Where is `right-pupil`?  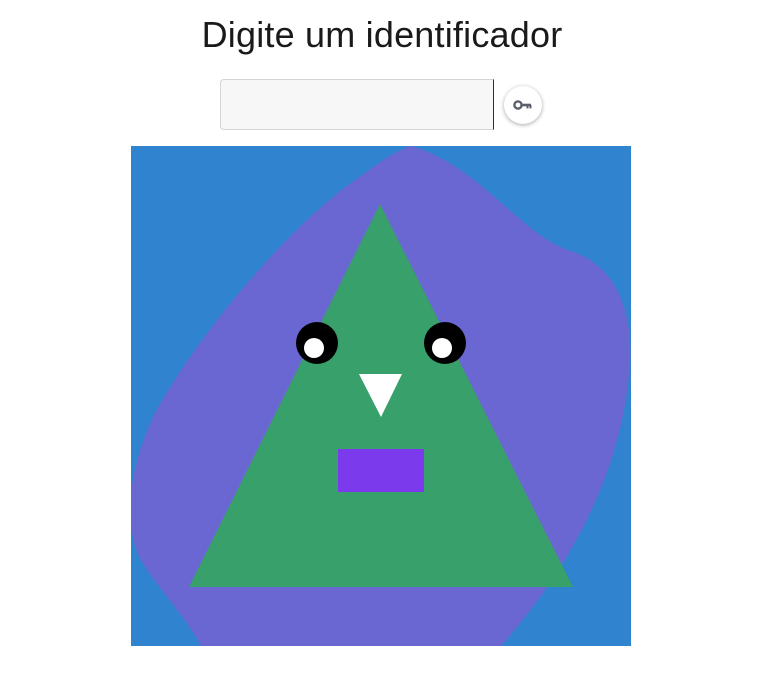 right-pupil is located at coordinates (442, 348).